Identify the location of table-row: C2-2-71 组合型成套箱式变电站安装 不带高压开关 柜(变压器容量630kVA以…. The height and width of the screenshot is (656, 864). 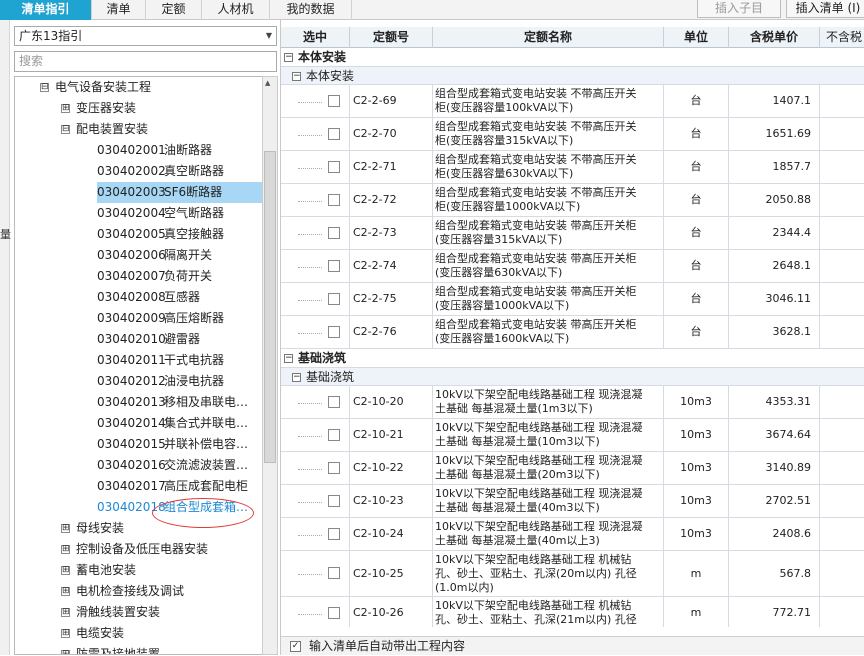
(572, 167).